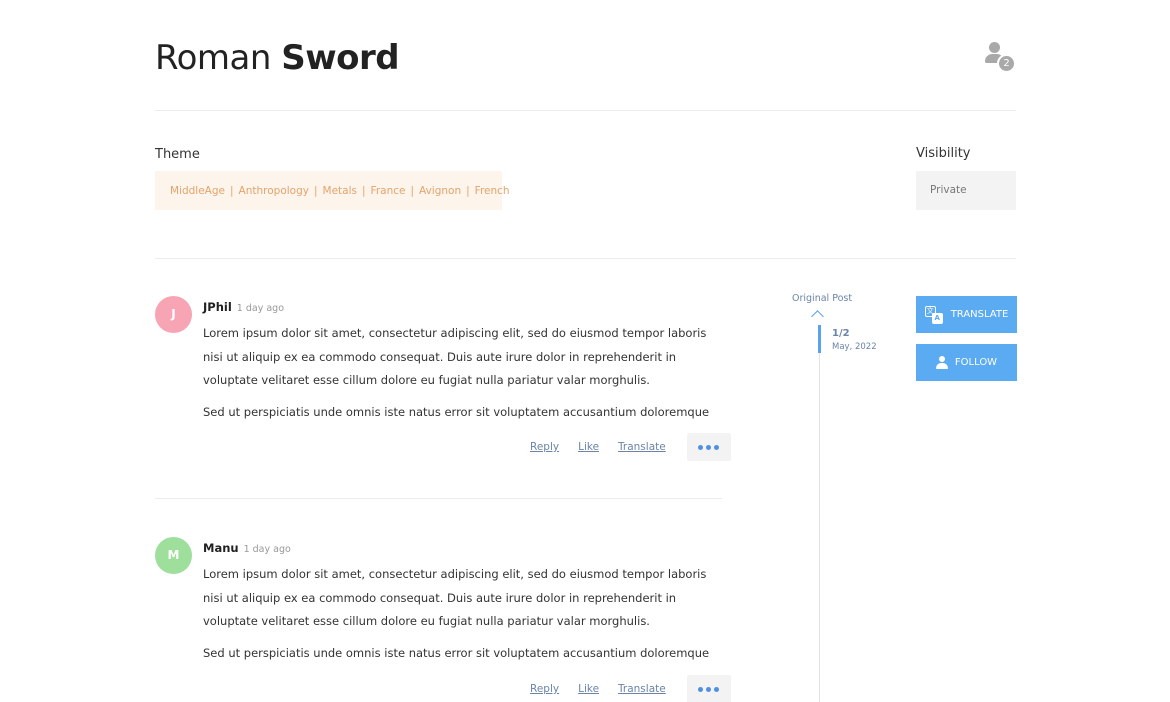 The width and height of the screenshot is (1170, 702). What do you see at coordinates (585, 110) in the screenshot?
I see `header-divider` at bounding box center [585, 110].